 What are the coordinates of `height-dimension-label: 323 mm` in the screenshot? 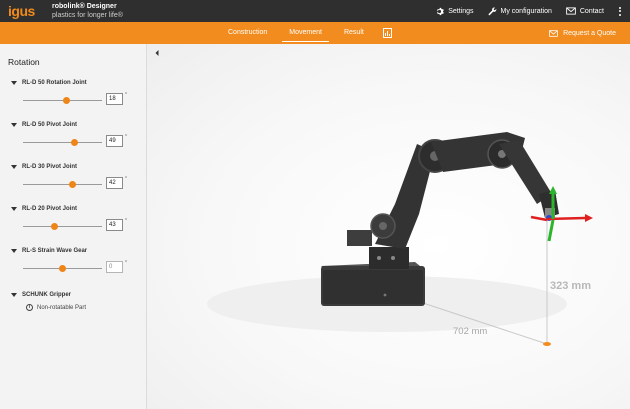 It's located at (570, 286).